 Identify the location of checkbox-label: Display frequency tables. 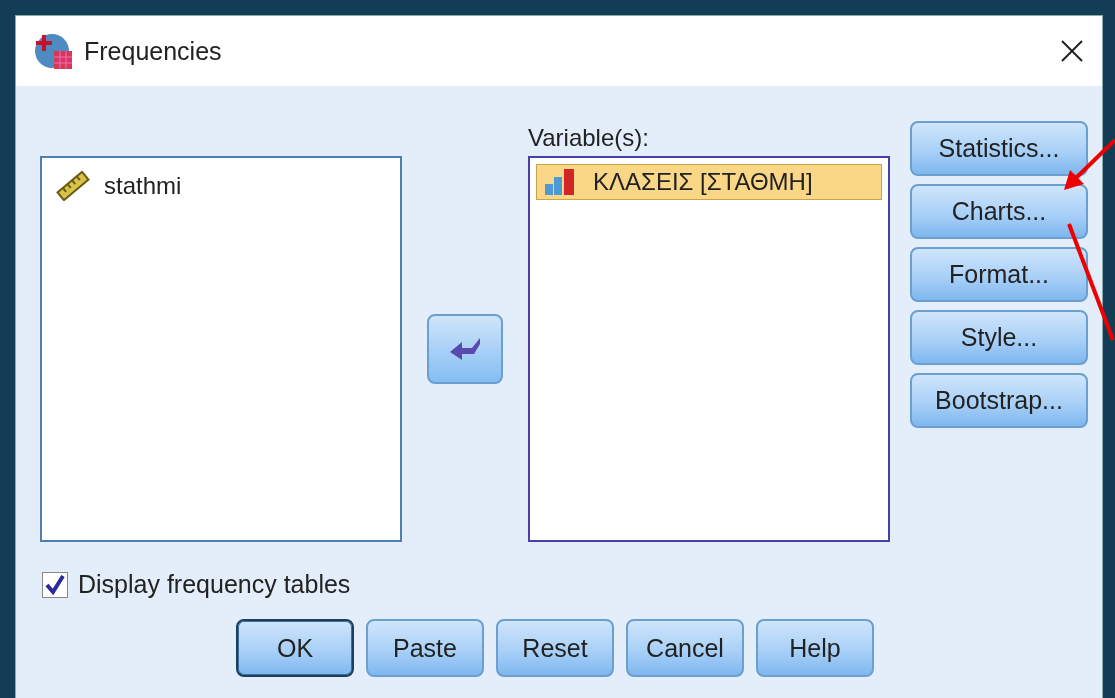
(214, 584).